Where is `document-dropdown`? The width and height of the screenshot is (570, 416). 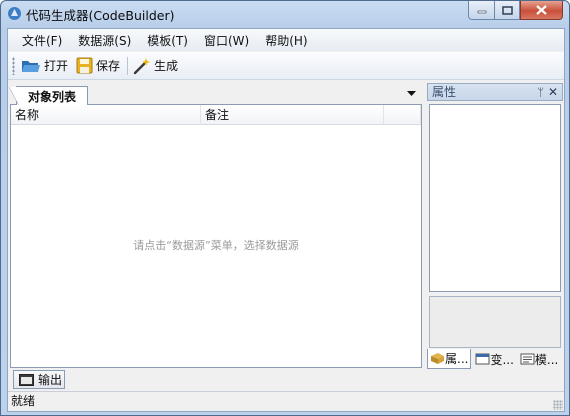 document-dropdown is located at coordinates (411, 94).